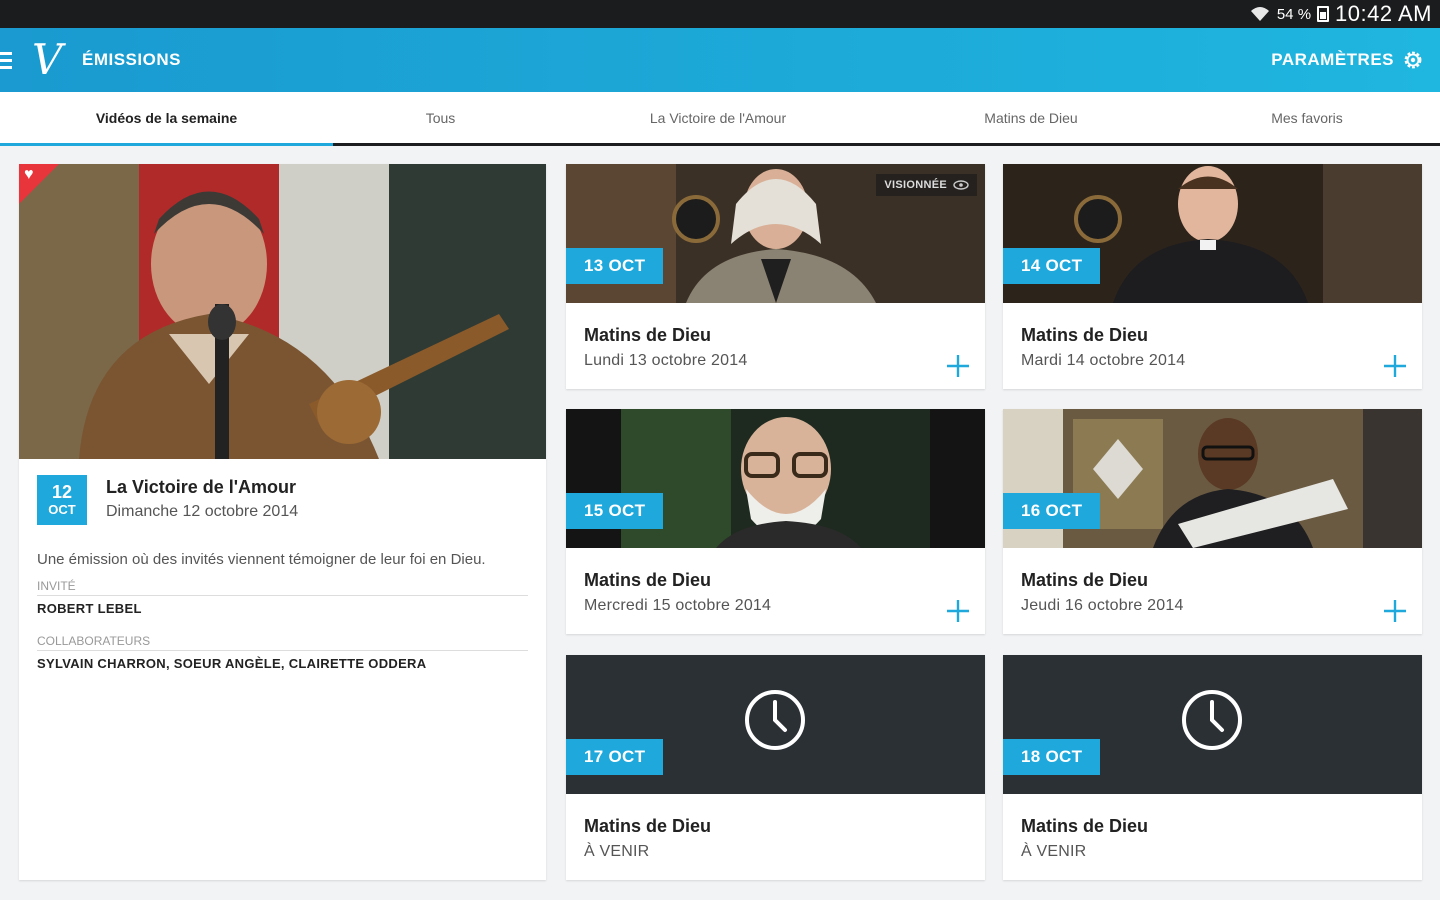  I want to click on eye-icon, so click(961, 185).